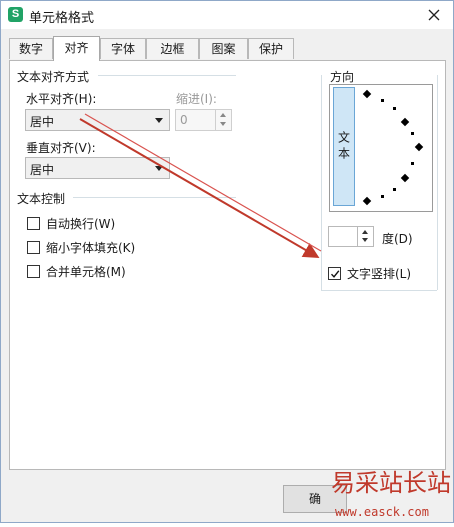 Image resolution: width=454 pixels, height=527 pixels. What do you see at coordinates (397, 239) in the screenshot?
I see `degree-label: 度(D)` at bounding box center [397, 239].